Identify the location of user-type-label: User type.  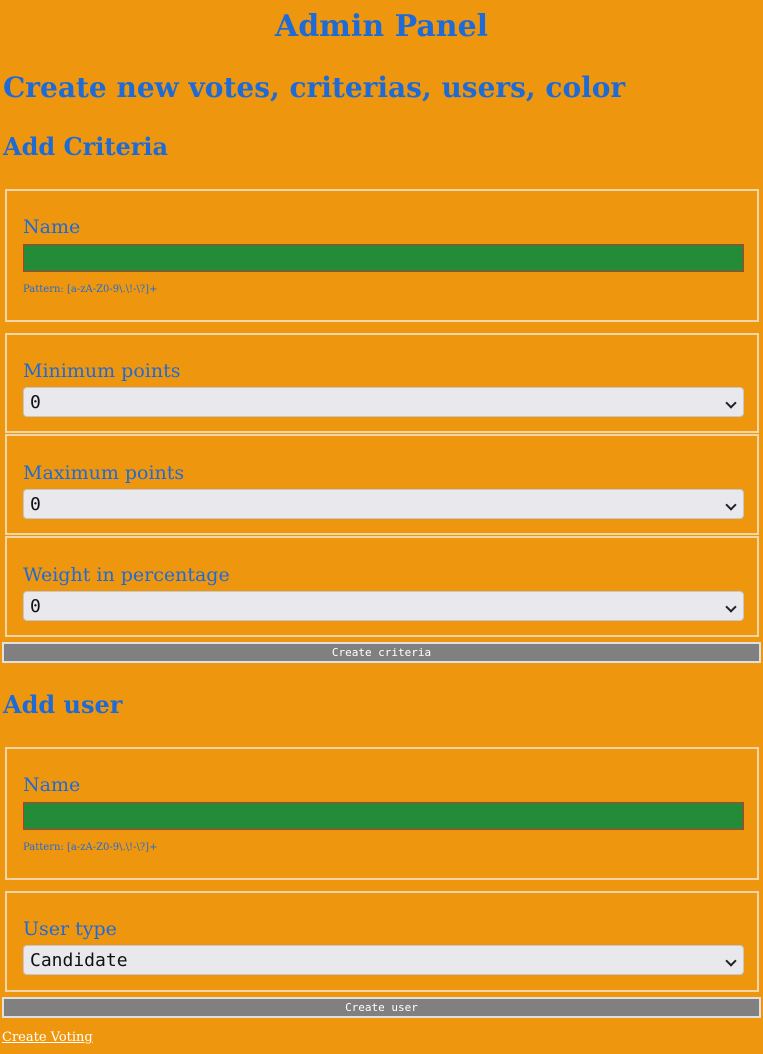
(70, 929).